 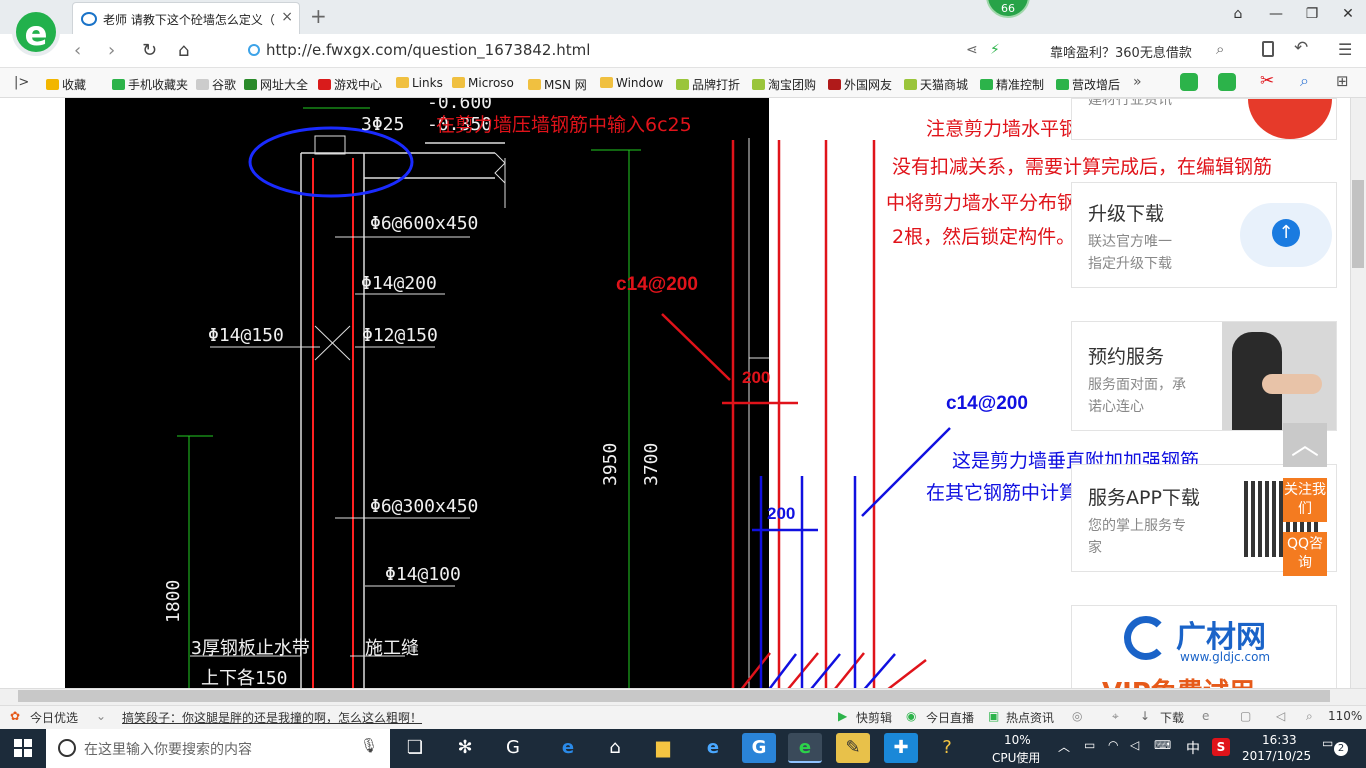 What do you see at coordinates (1305, 554) in the screenshot?
I see `qq-consult-button: QQ咨询` at bounding box center [1305, 554].